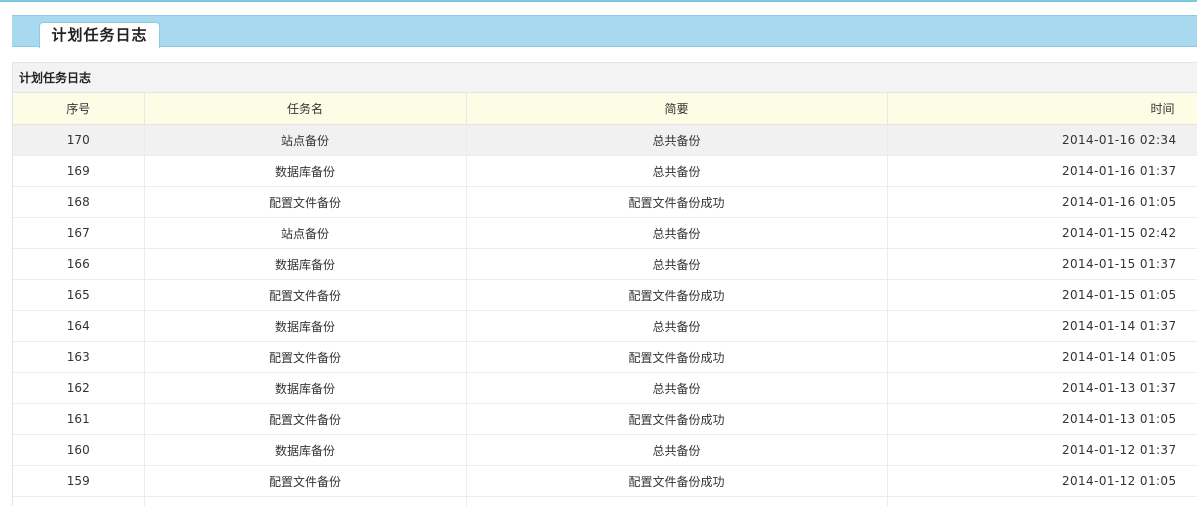 This screenshot has width=1197, height=506. I want to click on table-header-row: 序号 任务名 简要 时间, so click(605, 109).